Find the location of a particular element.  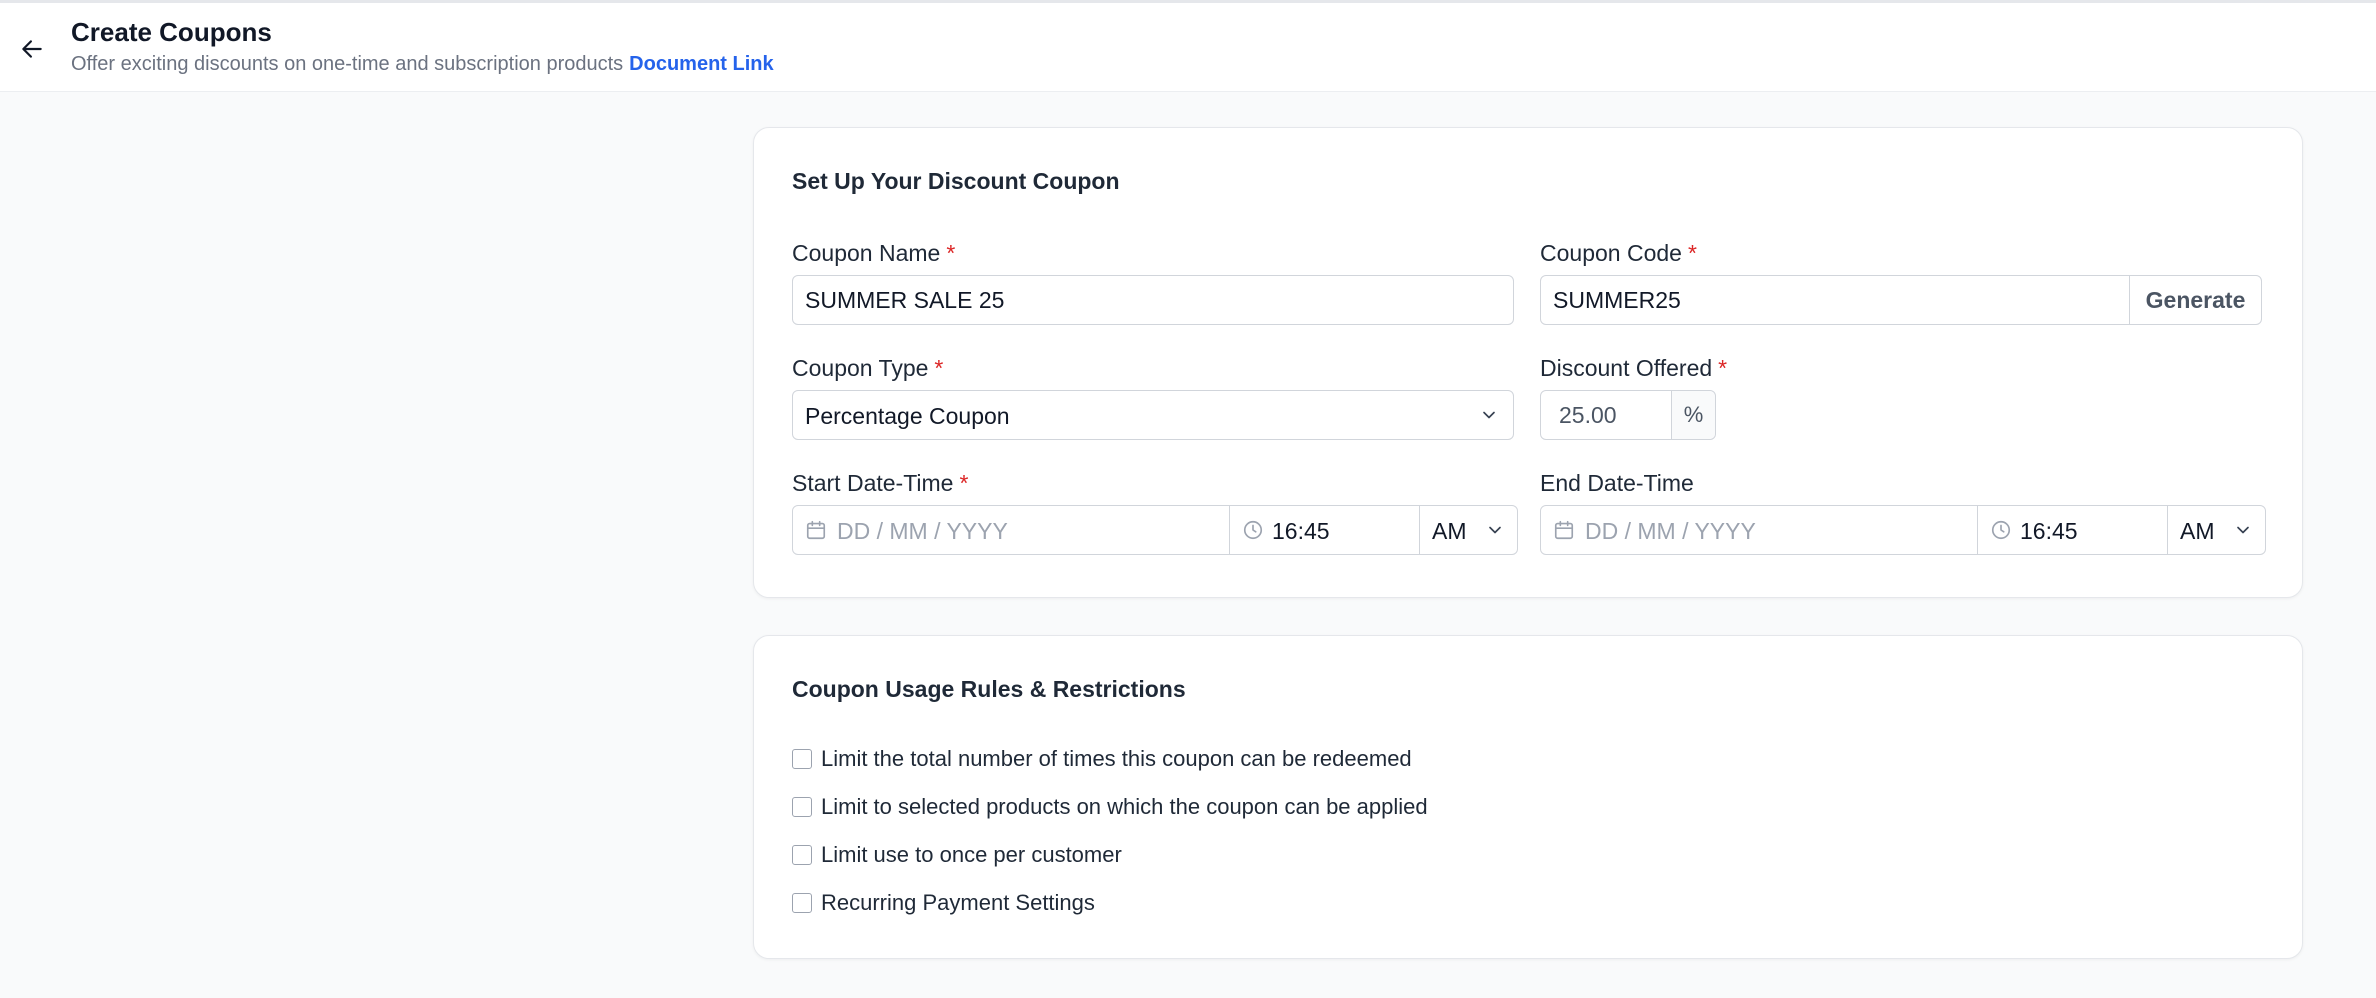

rules-card-title: Coupon Usage Rules & Restrictions is located at coordinates (989, 689).